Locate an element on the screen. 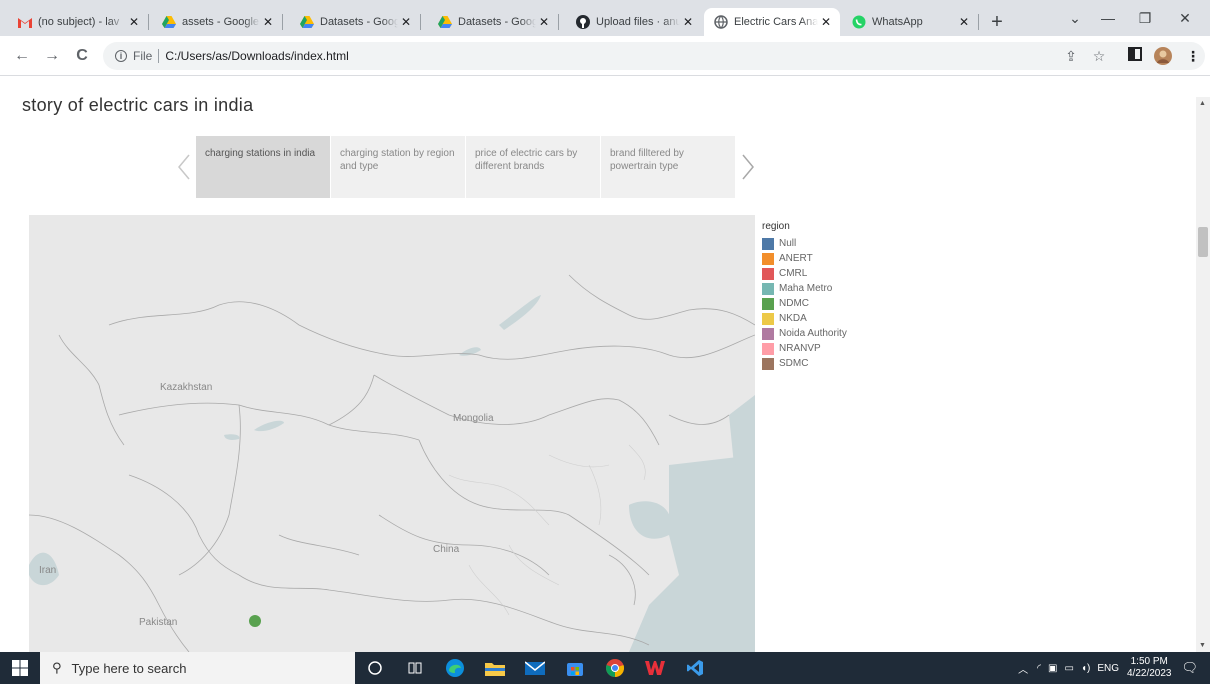 This screenshot has height=684, width=1210. legend-item: NKDA is located at coordinates (804, 318).